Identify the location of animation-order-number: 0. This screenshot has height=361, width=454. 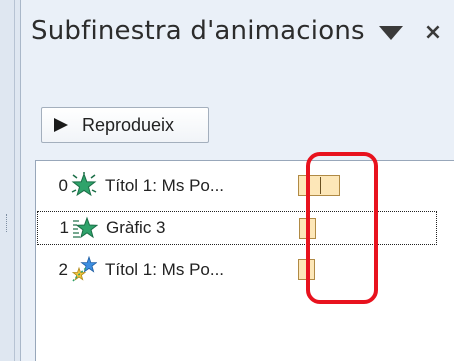
(63, 185).